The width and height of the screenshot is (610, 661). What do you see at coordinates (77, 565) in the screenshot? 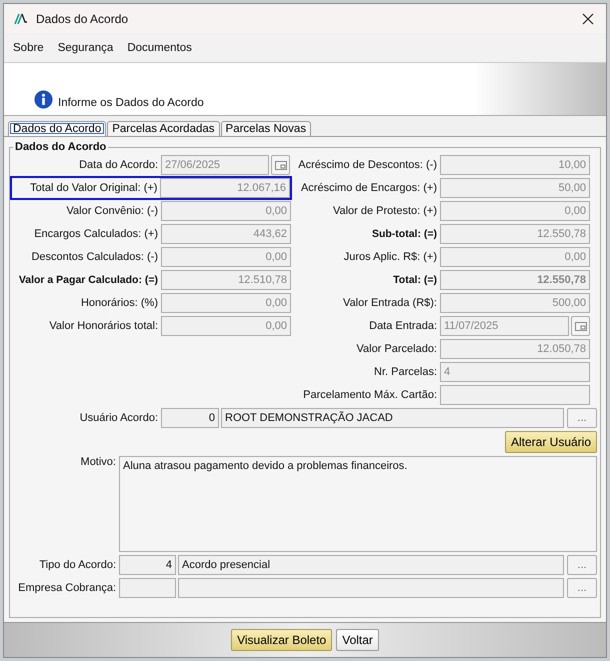
I see `field-label: Tipo do Acordo:` at bounding box center [77, 565].